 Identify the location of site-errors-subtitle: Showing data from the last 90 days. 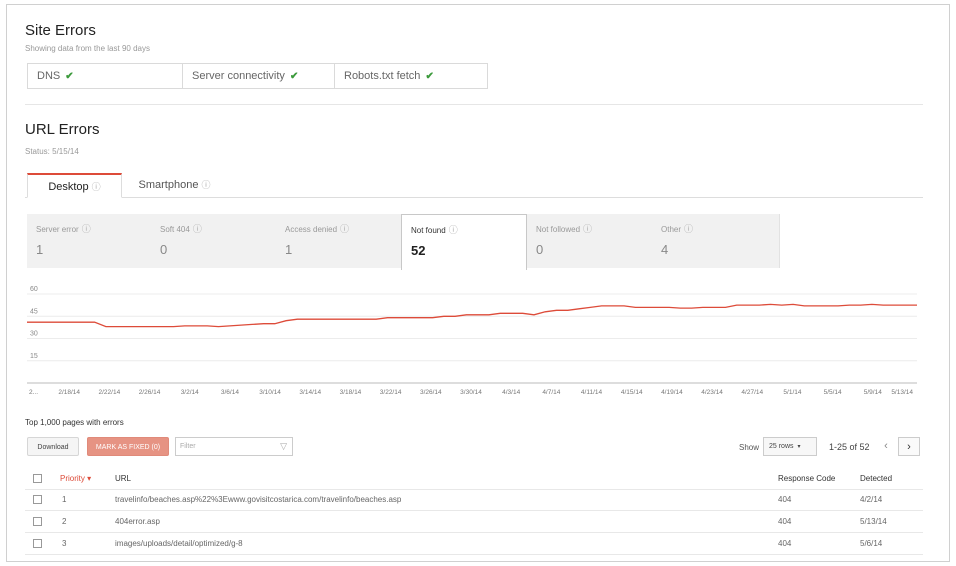
(87, 48).